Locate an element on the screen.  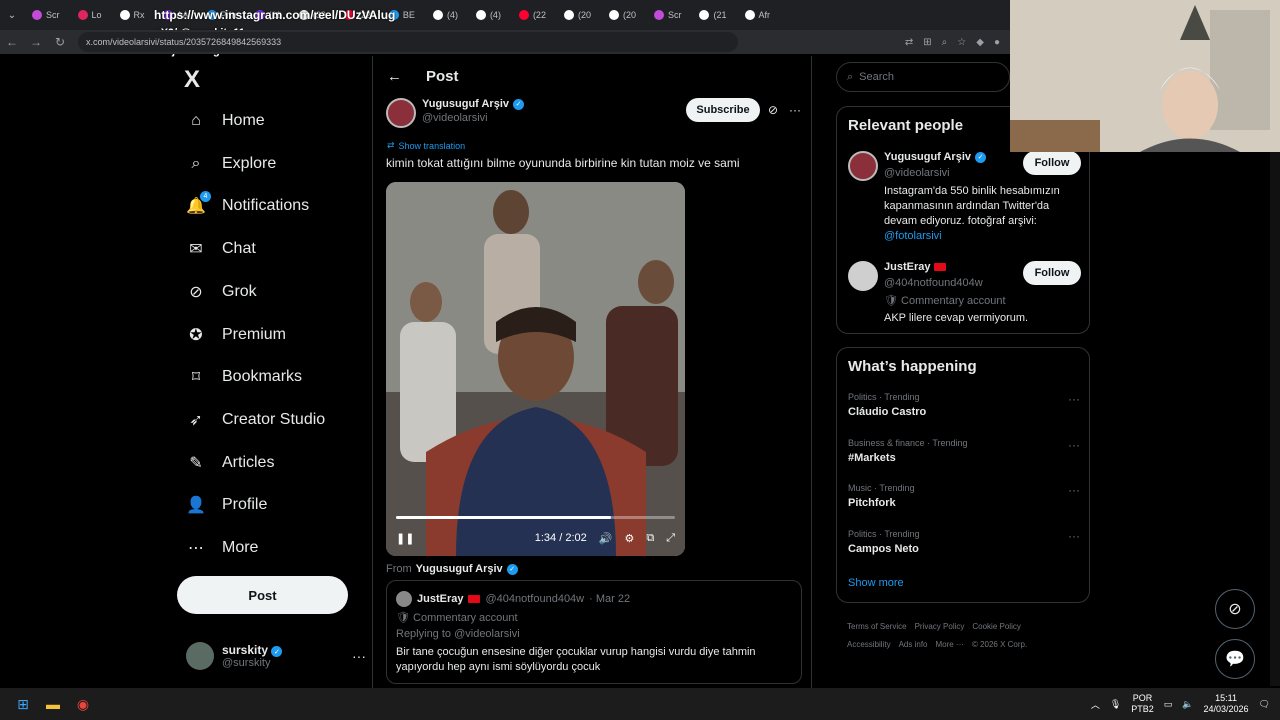
nav-item-label: Notifications is located at coordinates (266, 206).